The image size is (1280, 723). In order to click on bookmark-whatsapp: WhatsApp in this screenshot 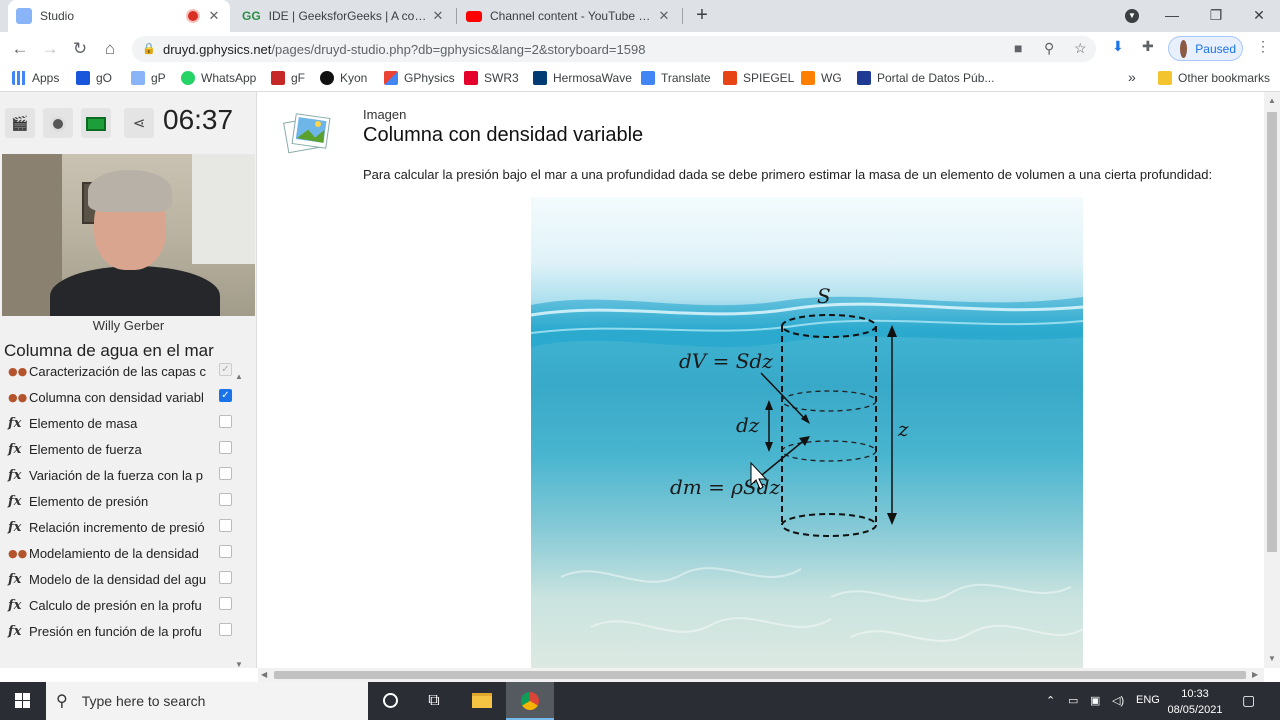, I will do `click(218, 78)`.